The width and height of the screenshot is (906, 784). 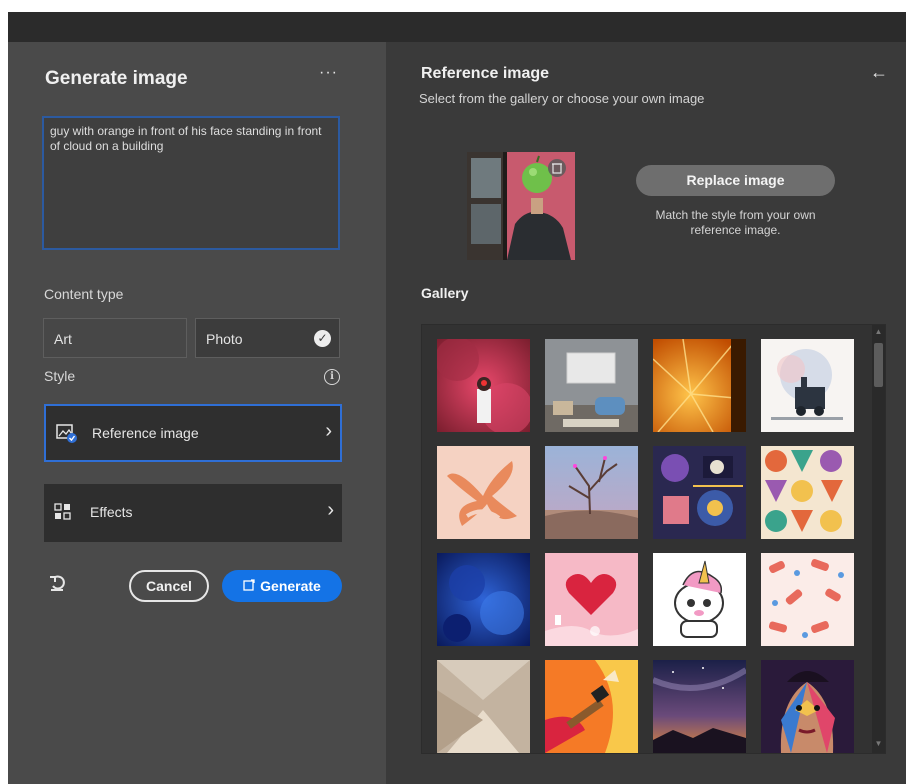 I want to click on info-icon: i, so click(x=332, y=377).